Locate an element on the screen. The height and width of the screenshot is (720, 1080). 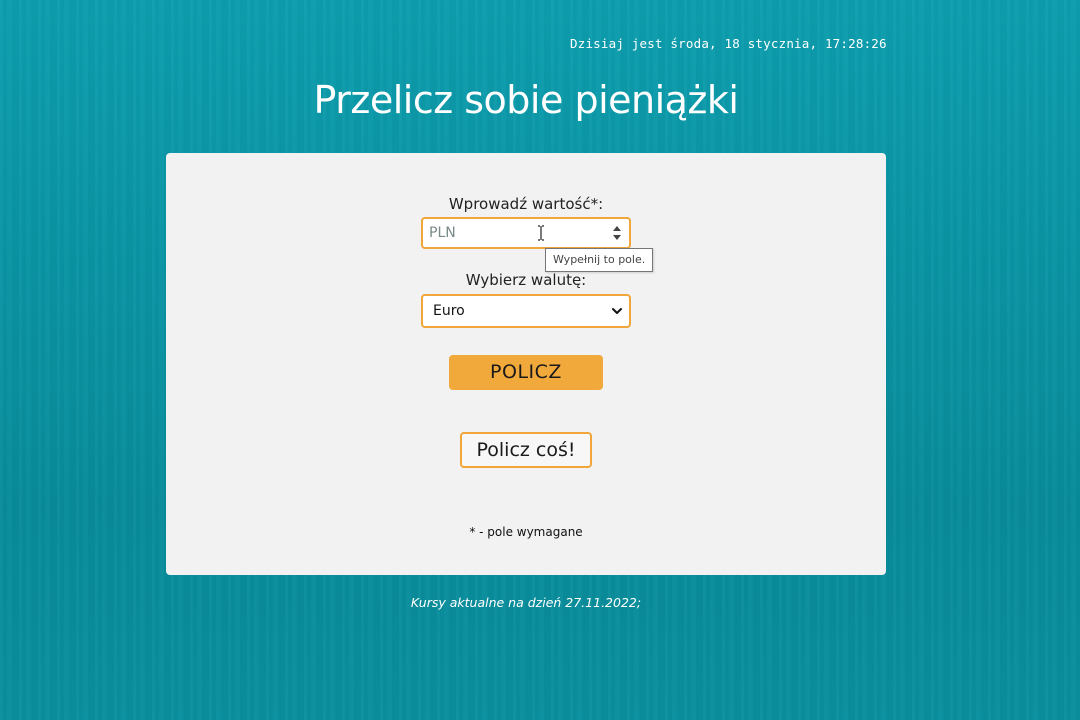
amount-input is located at coordinates (513, 233).